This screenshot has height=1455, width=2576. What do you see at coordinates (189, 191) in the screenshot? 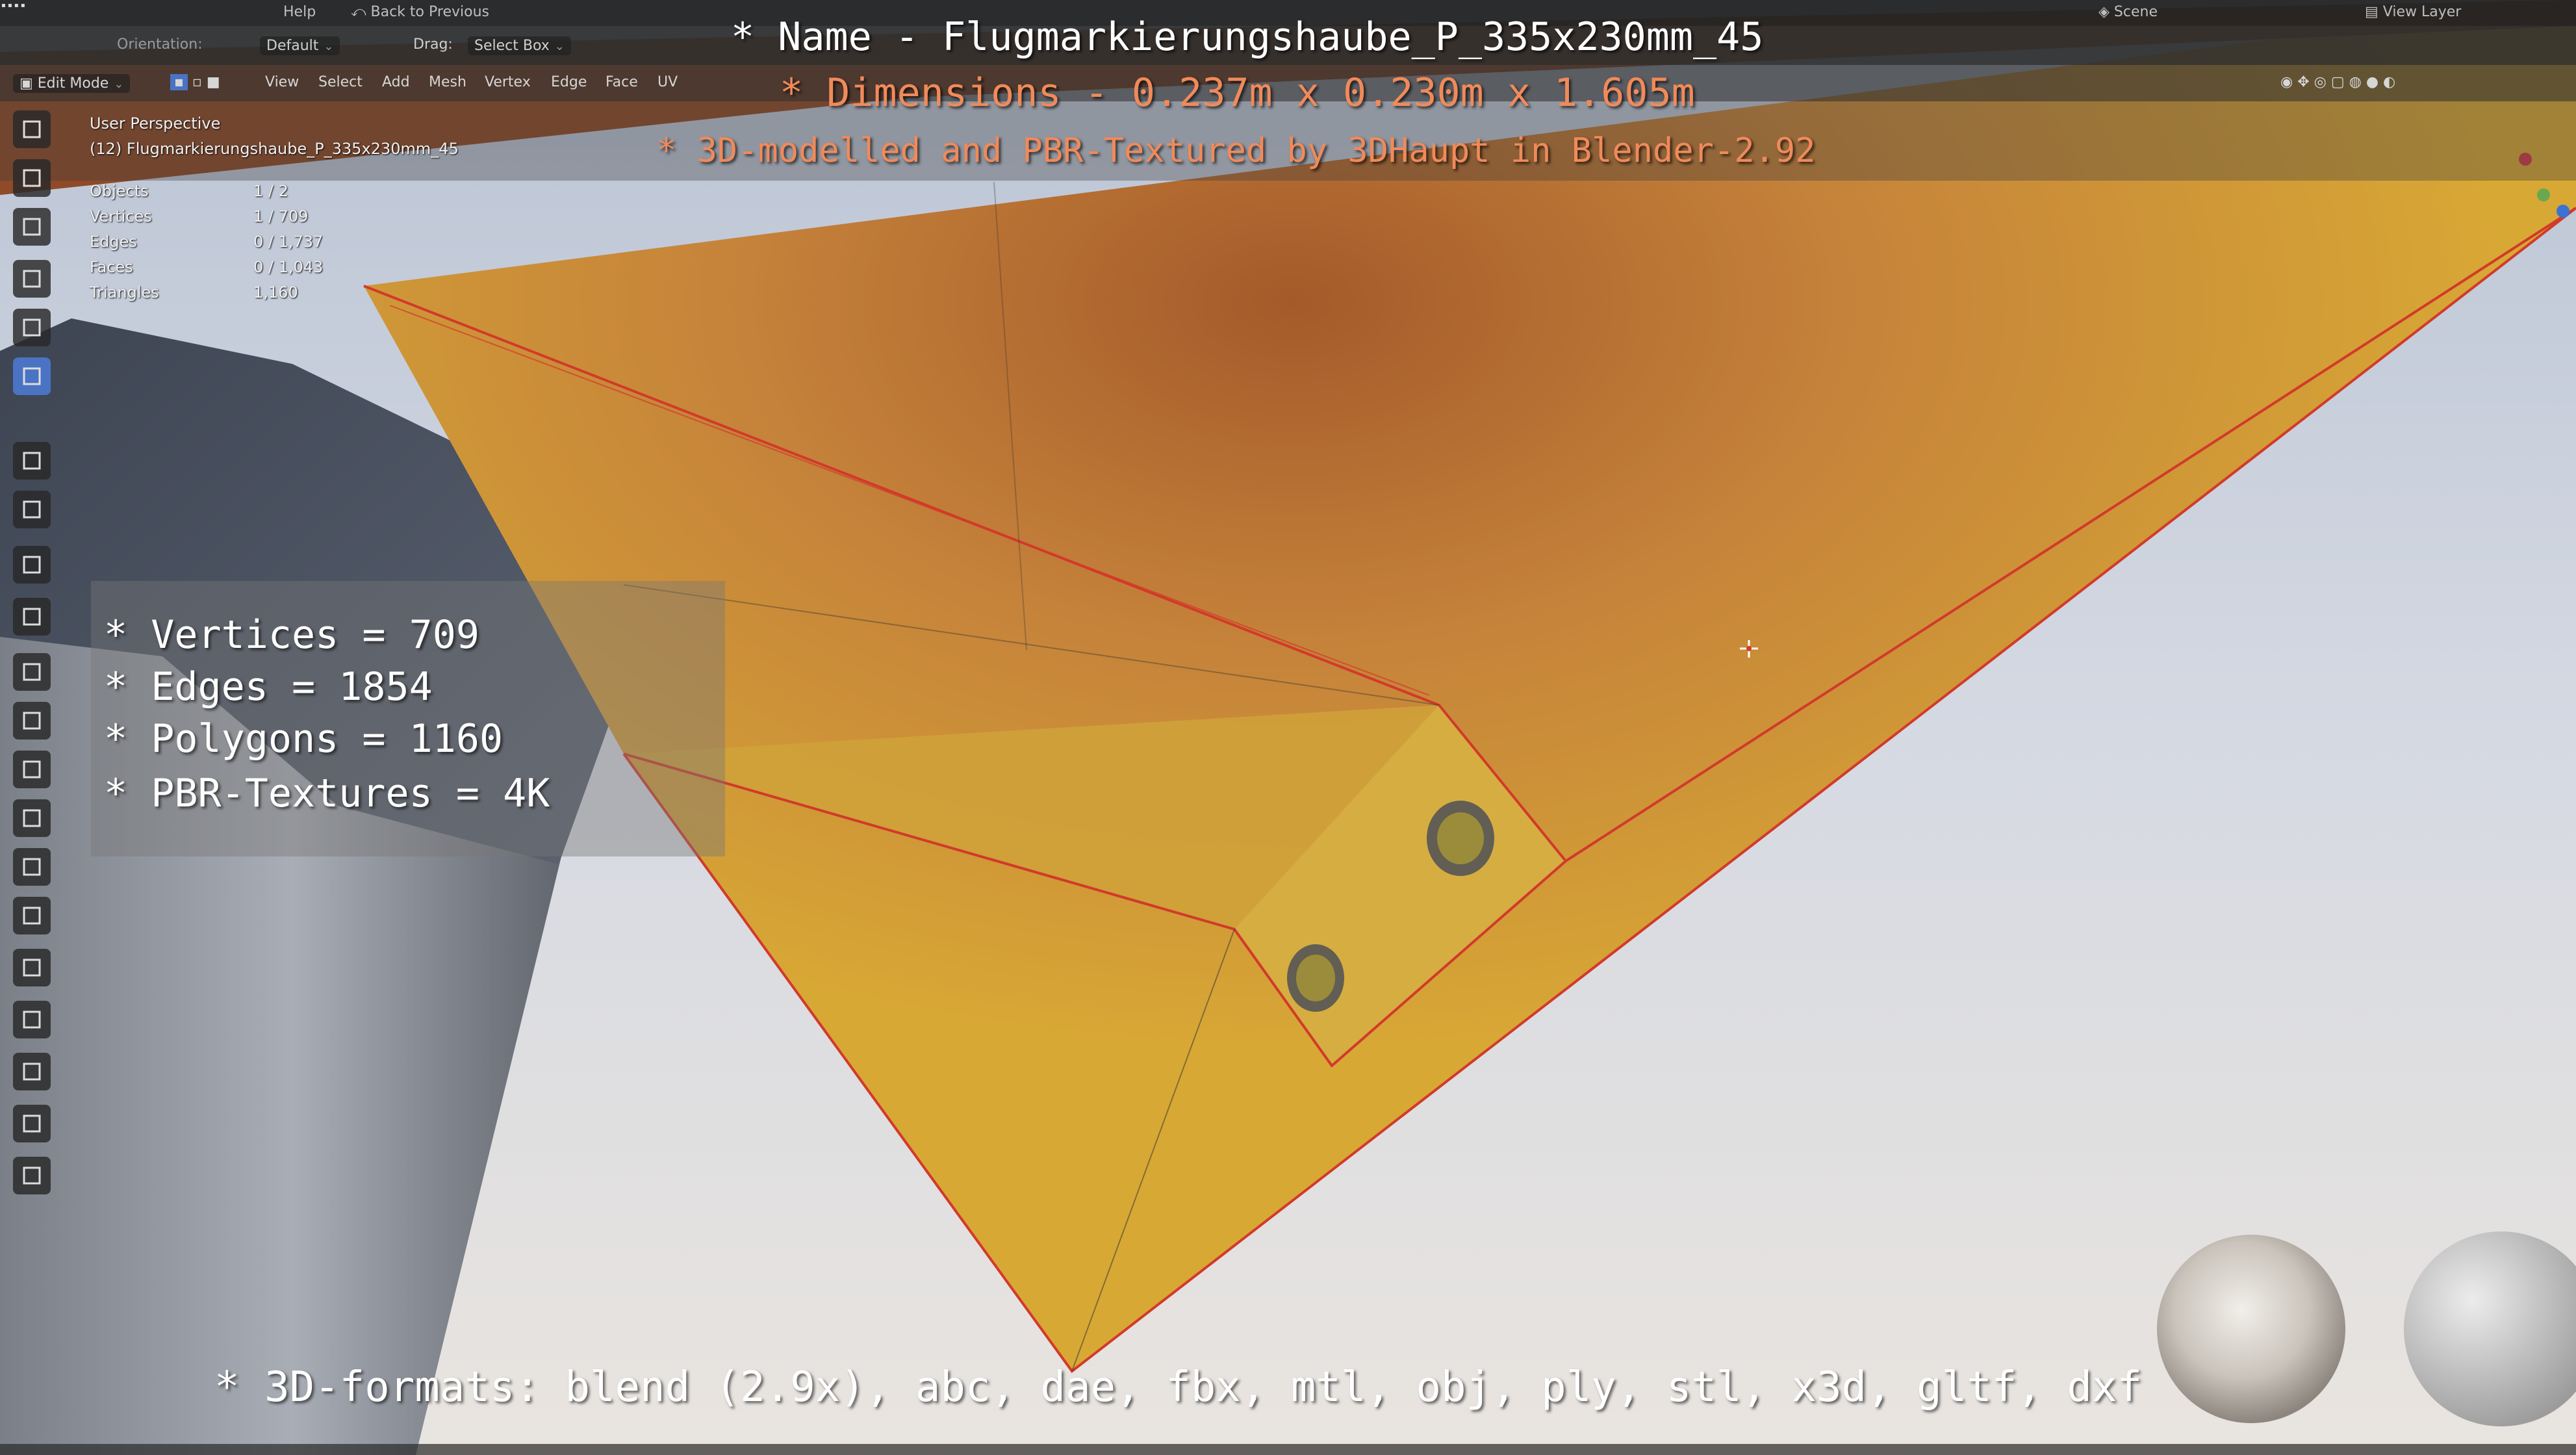
I see `stat-row-objects: Objects 1 / 2` at bounding box center [189, 191].